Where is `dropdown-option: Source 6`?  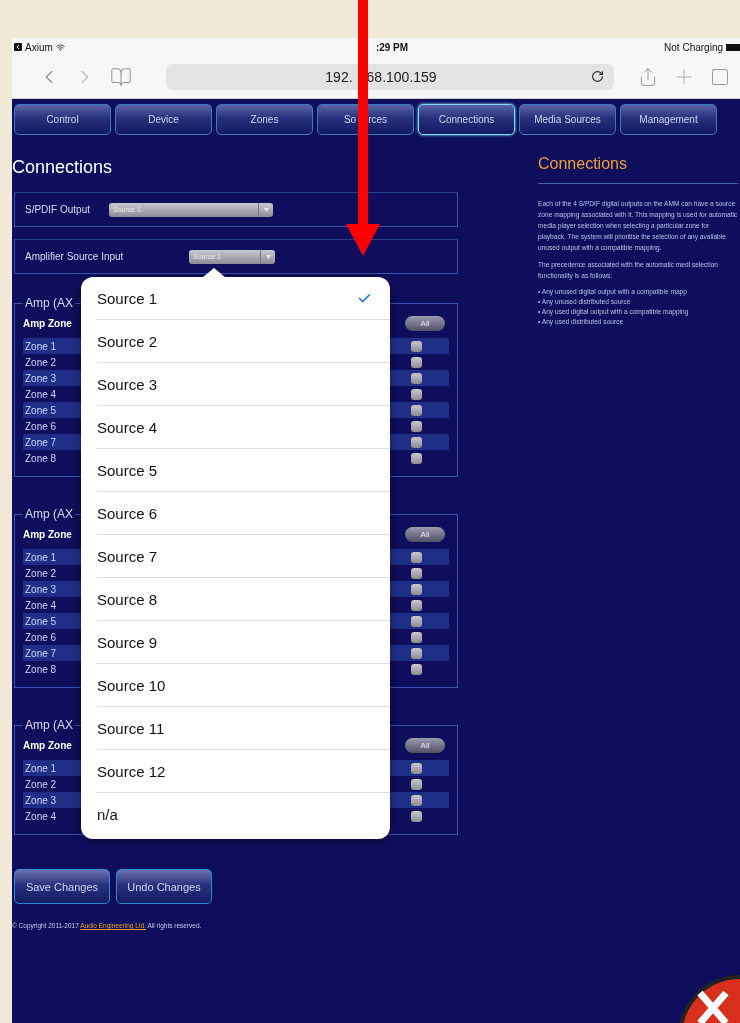 dropdown-option: Source 6 is located at coordinates (243, 513).